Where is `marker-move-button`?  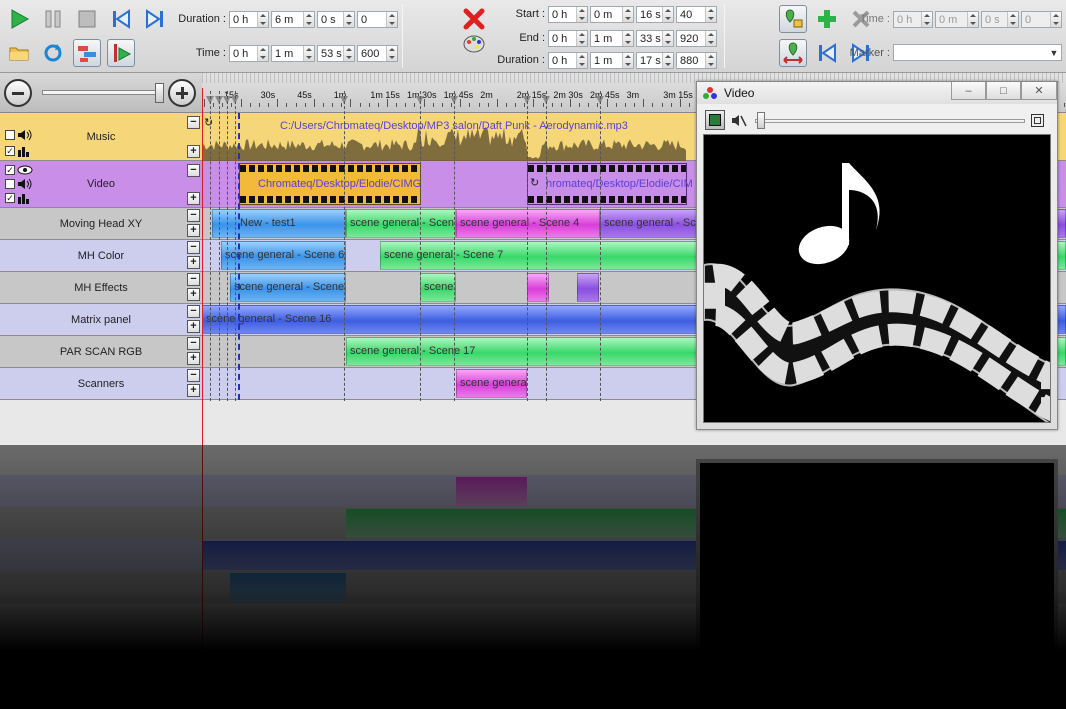
marker-move-button is located at coordinates (793, 53).